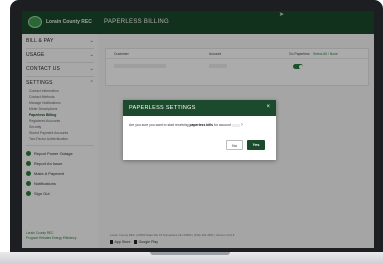 Image resolution: width=383 pixels, height=264 pixels. I want to click on dialog-header: PAPERLESS SETTINGS ×, so click(199, 108).